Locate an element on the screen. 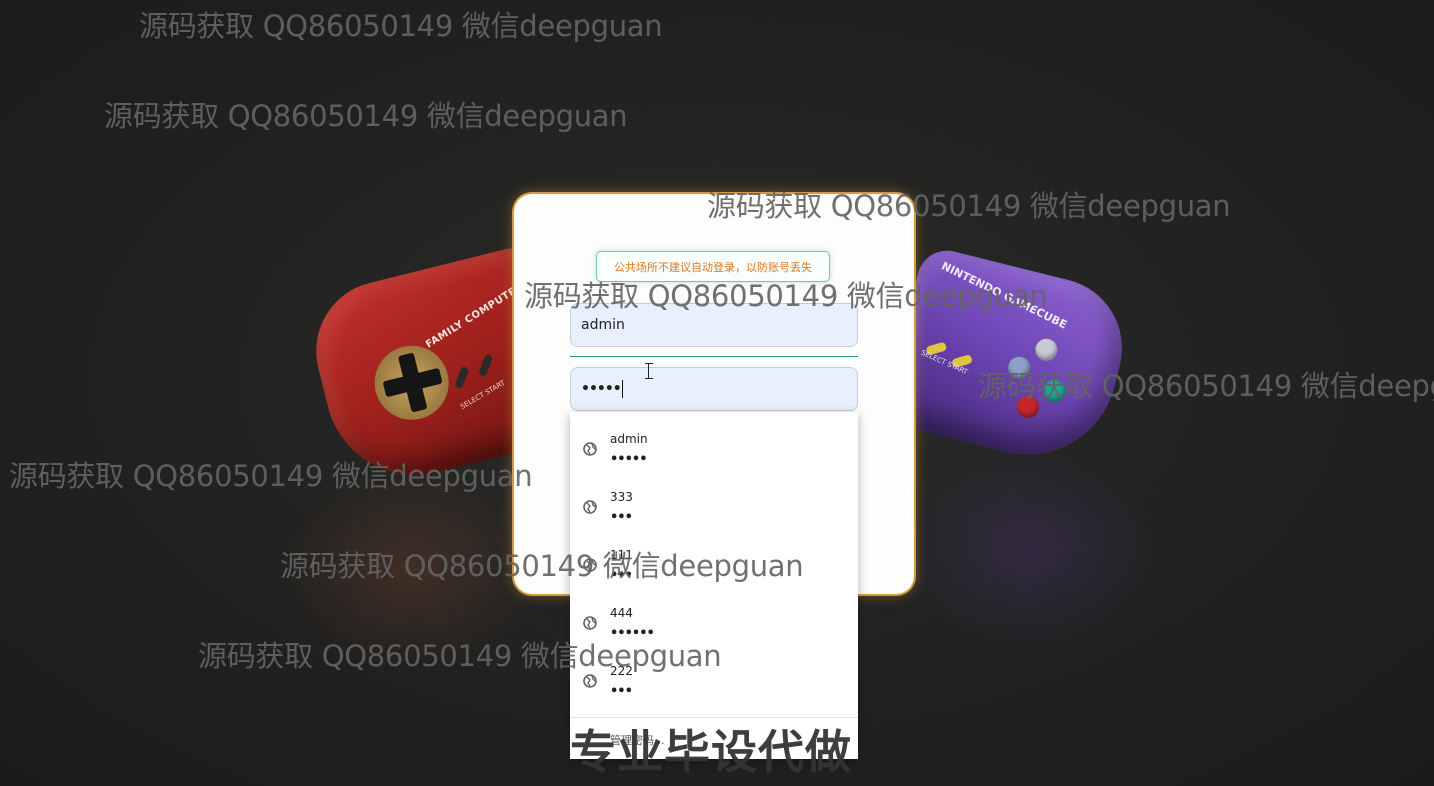 The height and width of the screenshot is (786, 1434). ibeam-cursor-icon is located at coordinates (649, 371).